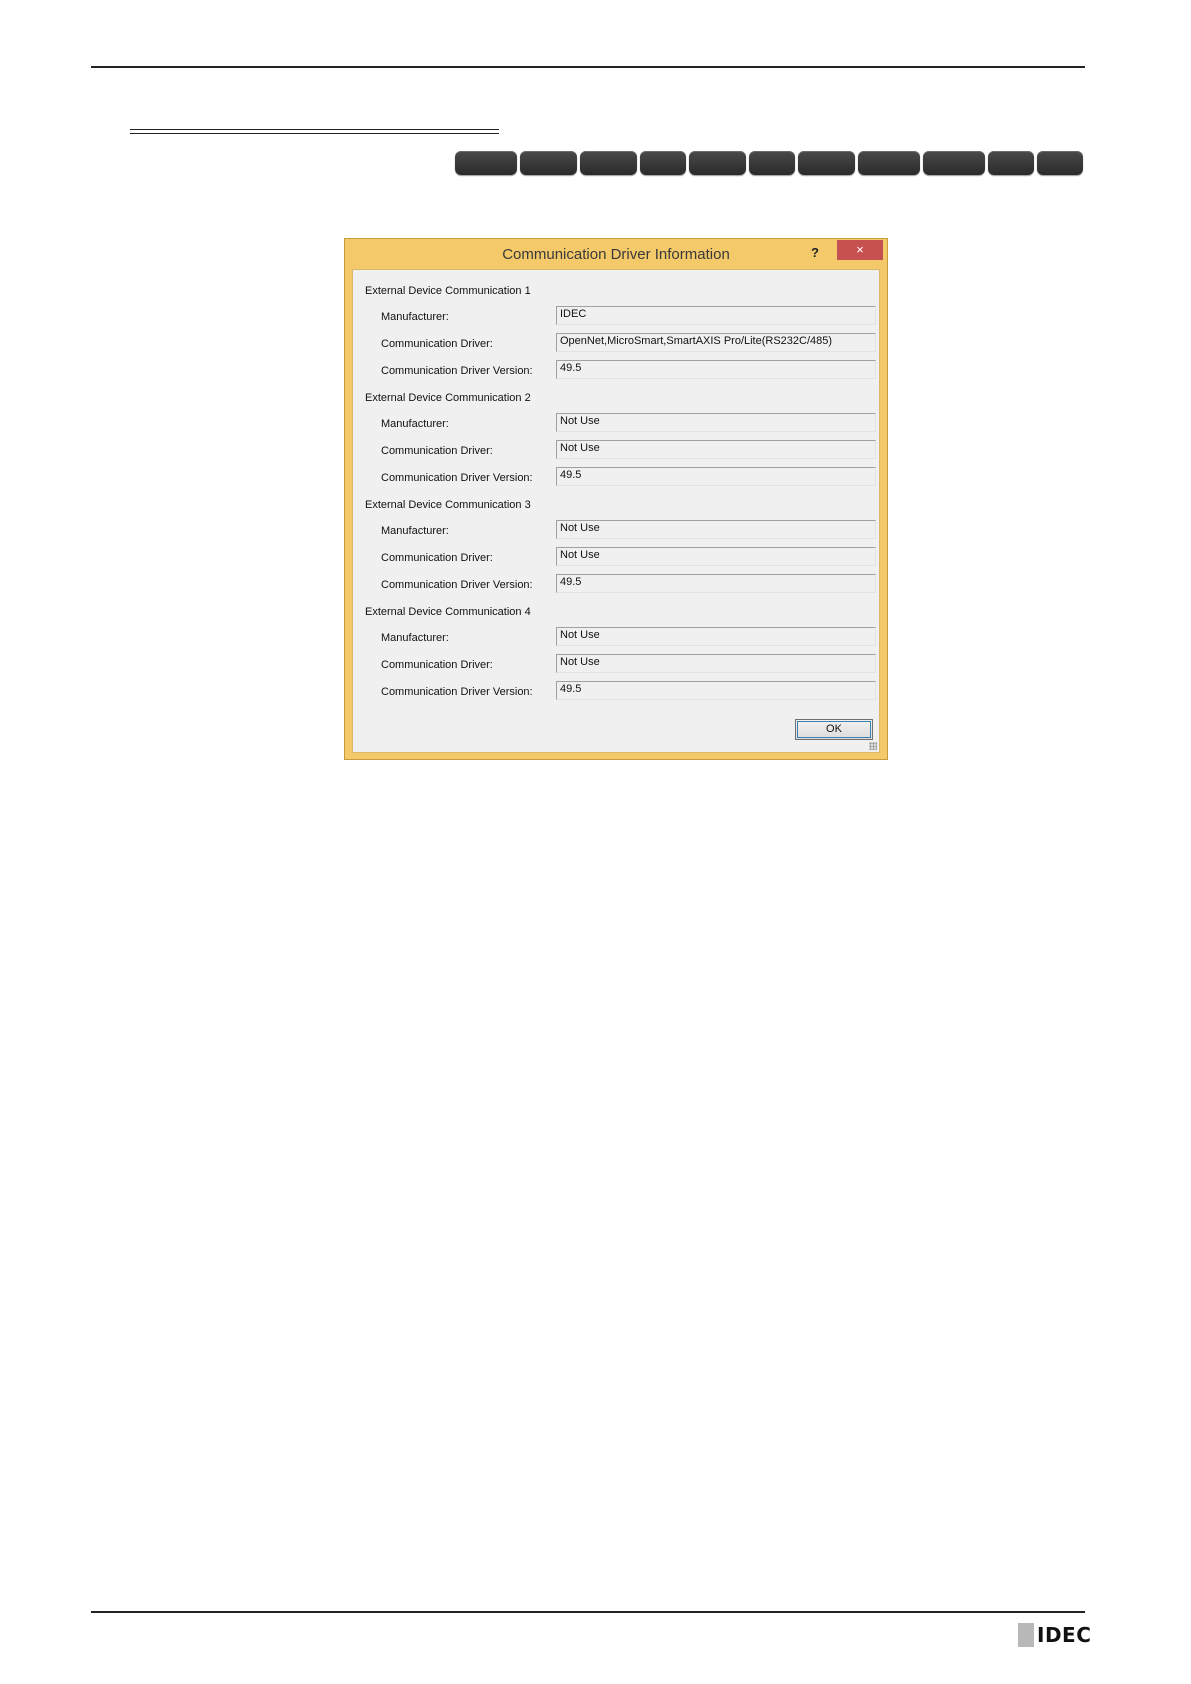 The width and height of the screenshot is (1191, 1684). What do you see at coordinates (716, 556) in the screenshot?
I see `driver-field-3: Not Use` at bounding box center [716, 556].